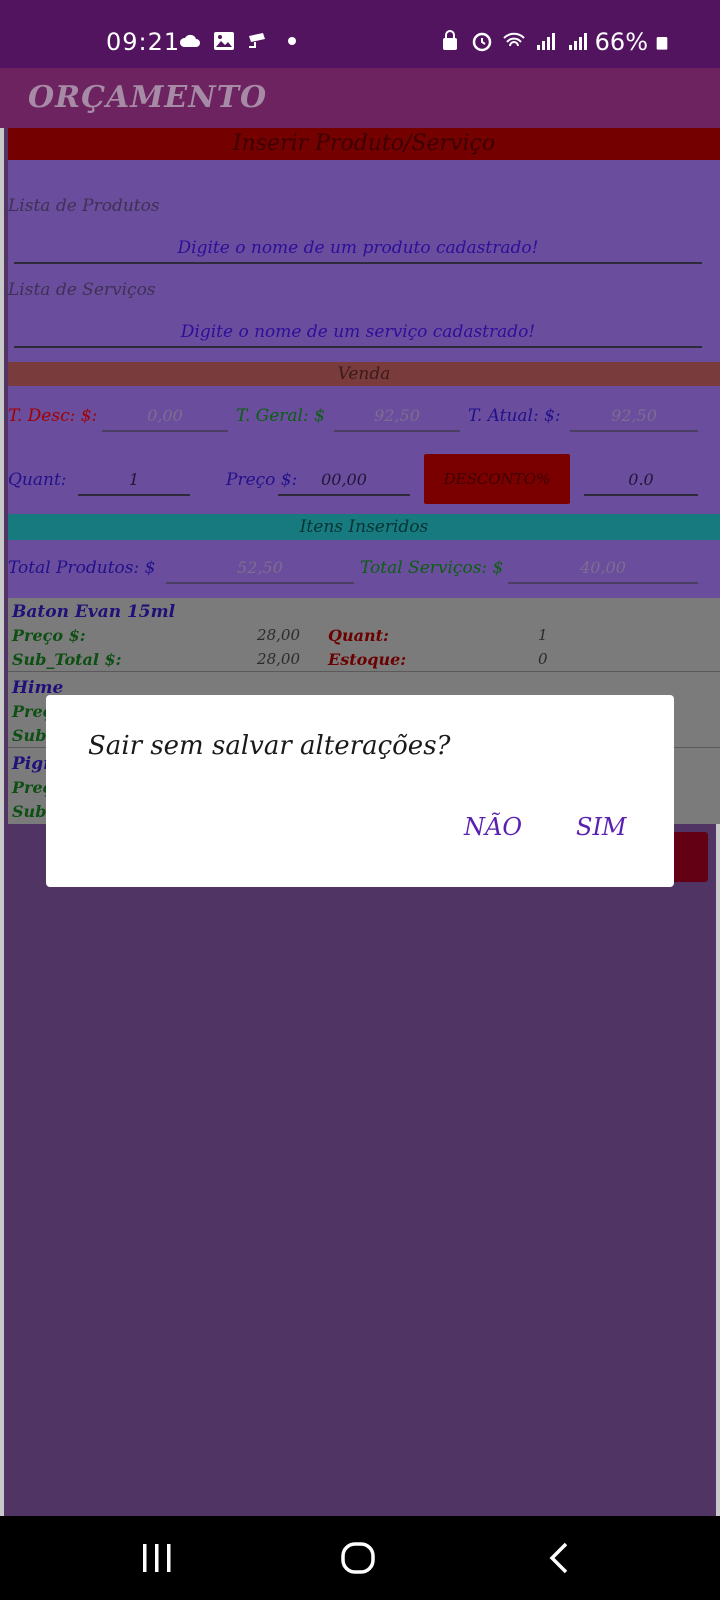 This screenshot has height=1600, width=720. I want to click on battery-icon, so click(662, 43).